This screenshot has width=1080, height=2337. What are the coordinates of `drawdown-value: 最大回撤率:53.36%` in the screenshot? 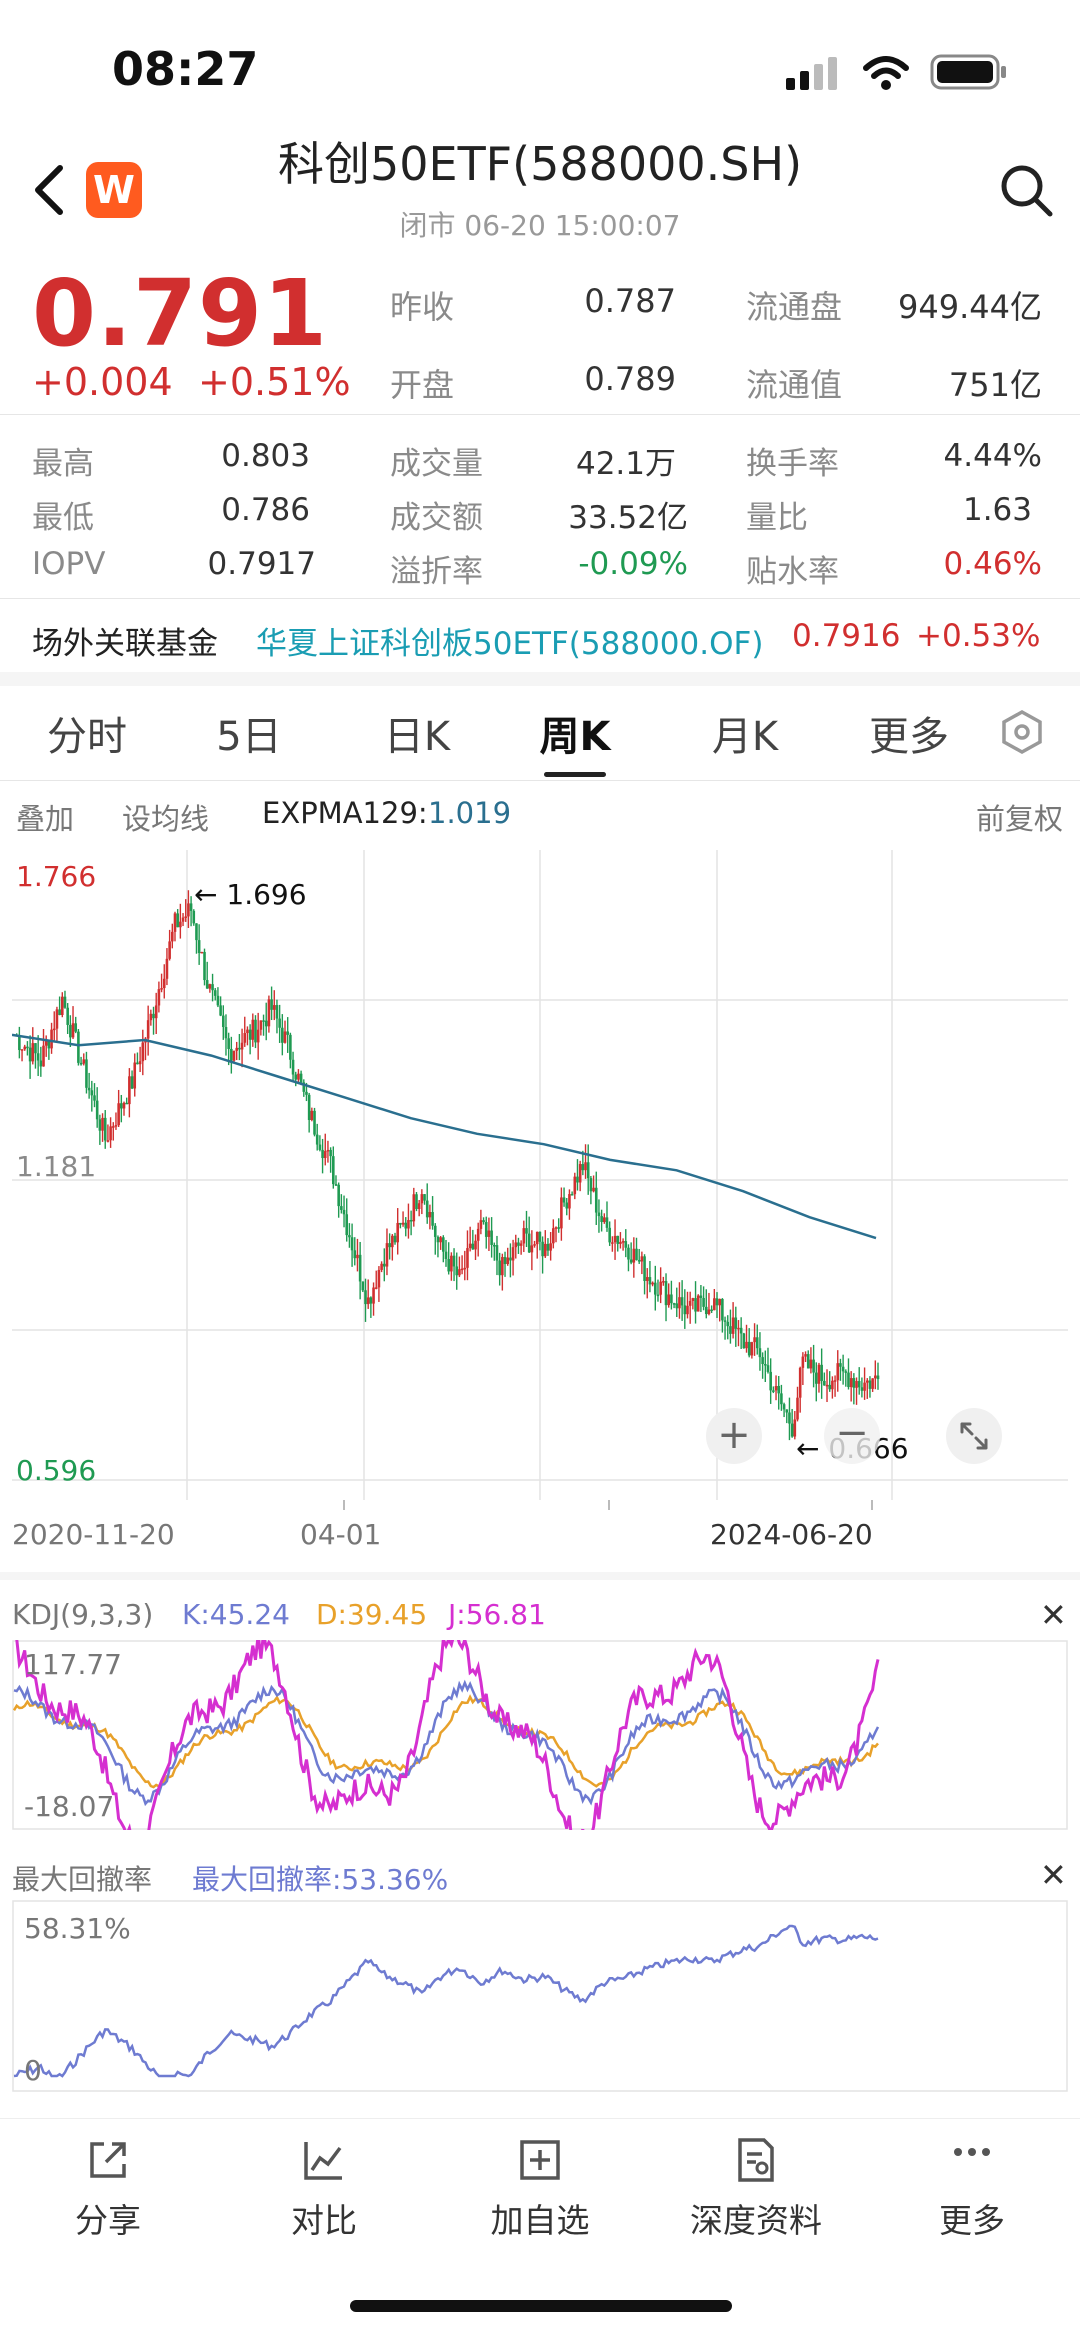 It's located at (320, 1879).